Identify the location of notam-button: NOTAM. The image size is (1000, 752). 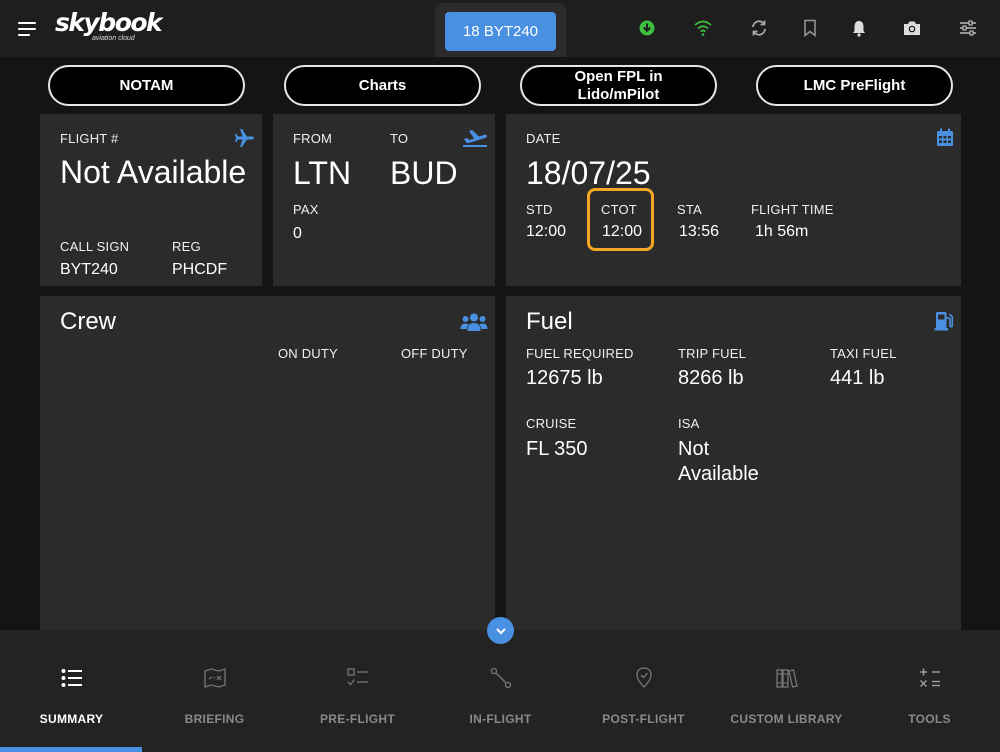
(146, 85).